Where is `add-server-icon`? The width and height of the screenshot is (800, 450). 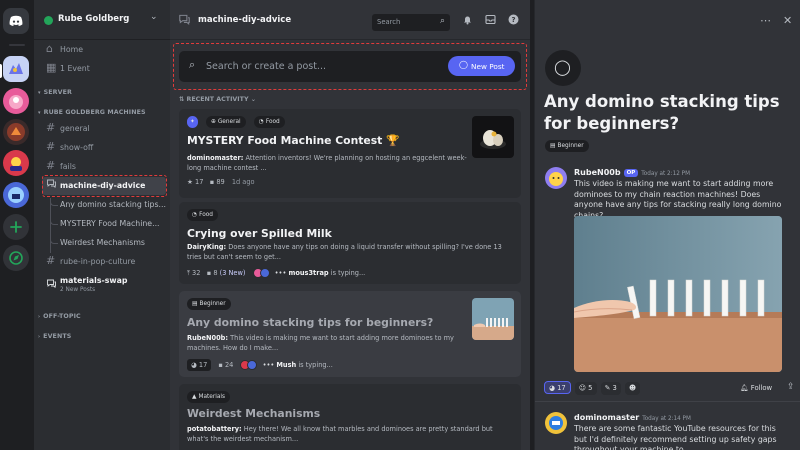 add-server-icon is located at coordinates (16, 227).